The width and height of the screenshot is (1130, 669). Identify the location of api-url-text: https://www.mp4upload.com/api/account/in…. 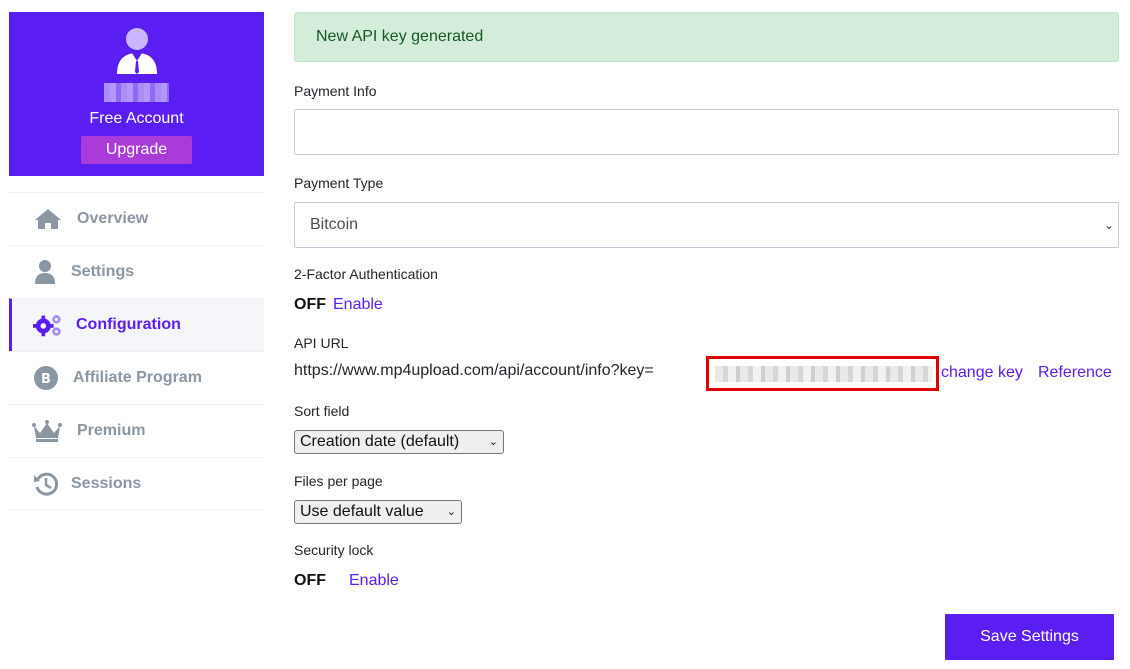
(474, 370).